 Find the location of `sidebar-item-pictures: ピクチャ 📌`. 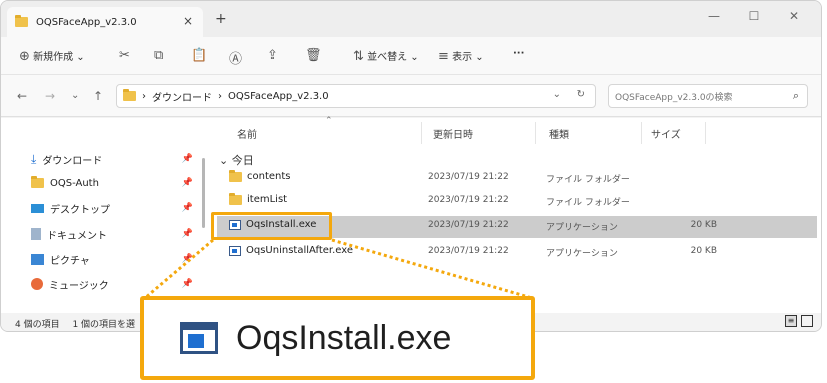

sidebar-item-pictures: ピクチャ 📌 is located at coordinates (116, 259).